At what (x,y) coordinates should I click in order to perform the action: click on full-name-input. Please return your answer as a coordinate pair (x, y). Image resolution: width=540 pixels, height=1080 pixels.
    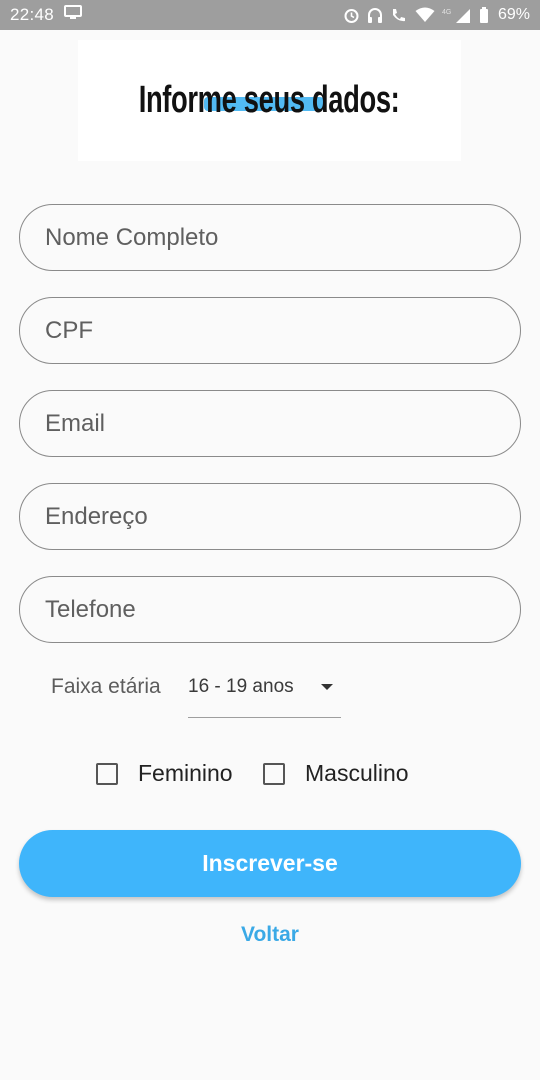
    Looking at the image, I should click on (282, 237).